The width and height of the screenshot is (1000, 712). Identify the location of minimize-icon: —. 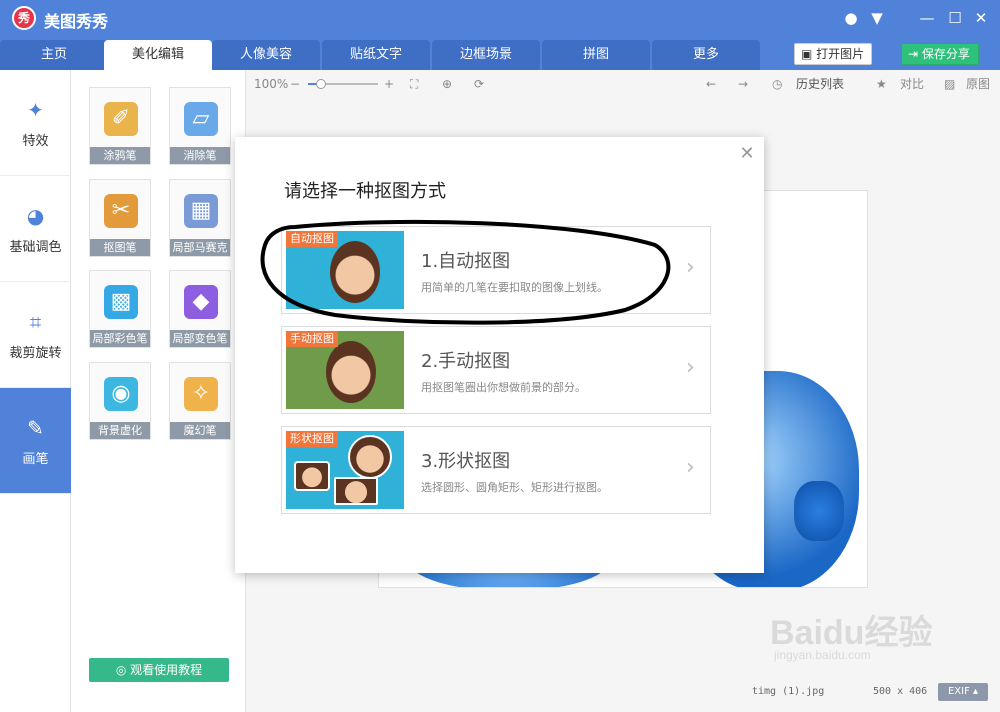
(927, 18).